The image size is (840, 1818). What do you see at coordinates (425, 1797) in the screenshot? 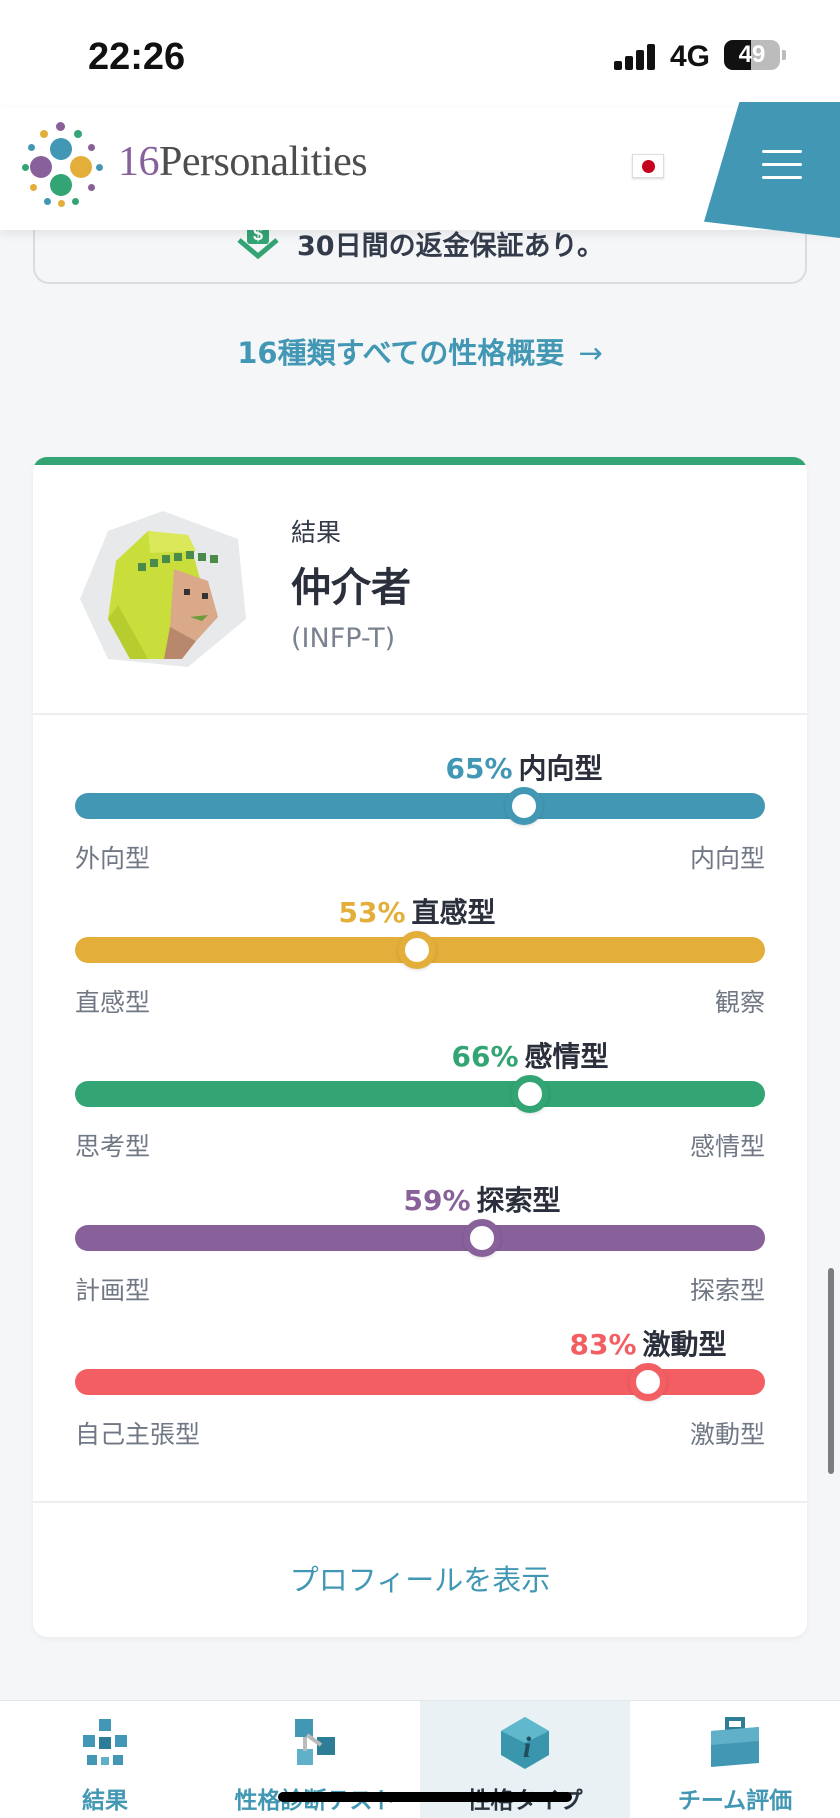
I see `home-indicator` at bounding box center [425, 1797].